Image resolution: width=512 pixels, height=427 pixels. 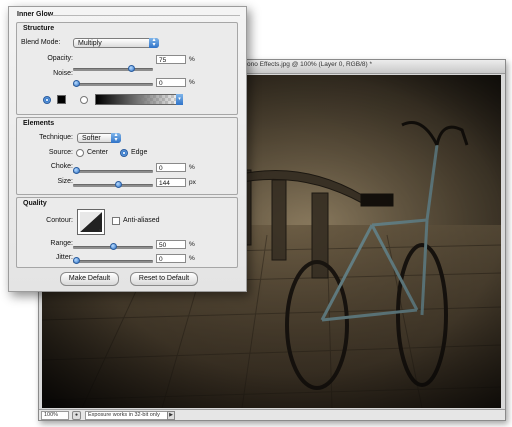 I want to click on technique-arrow-icon: ▴ ▾, so click(x=116, y=137).